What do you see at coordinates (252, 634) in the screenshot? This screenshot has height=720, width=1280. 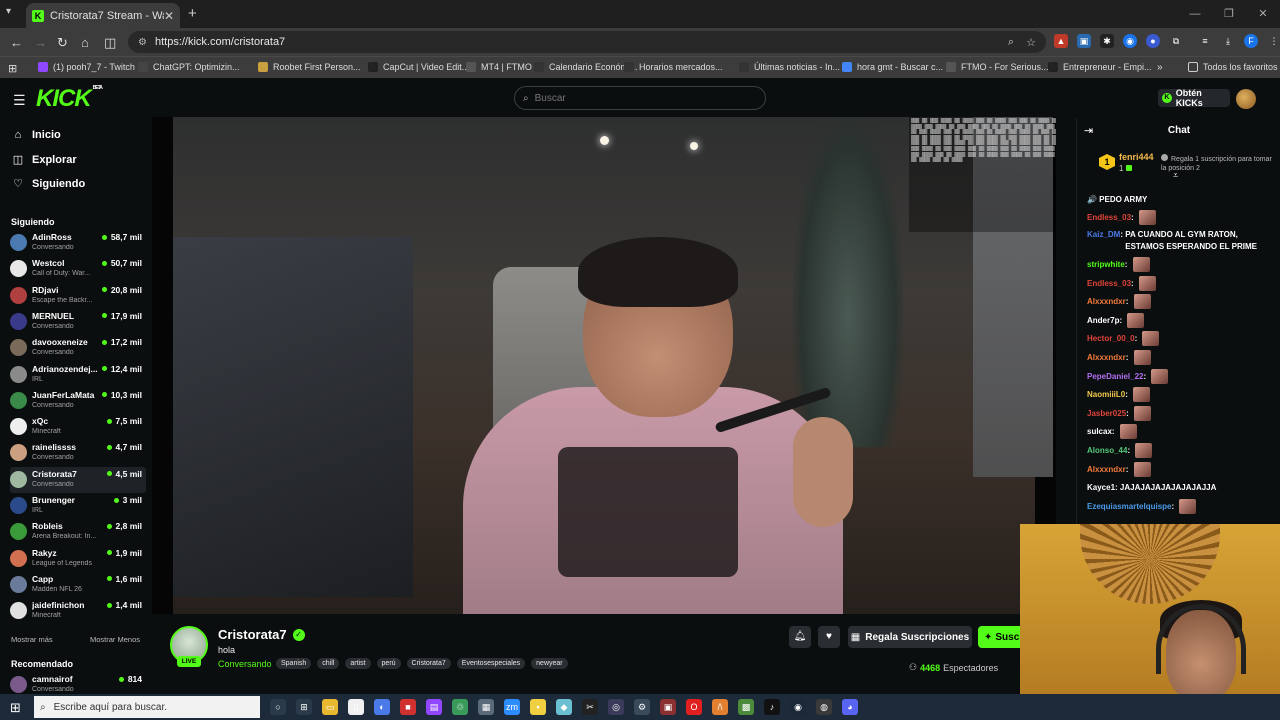 I see `channel-name: Cristorata7` at bounding box center [252, 634].